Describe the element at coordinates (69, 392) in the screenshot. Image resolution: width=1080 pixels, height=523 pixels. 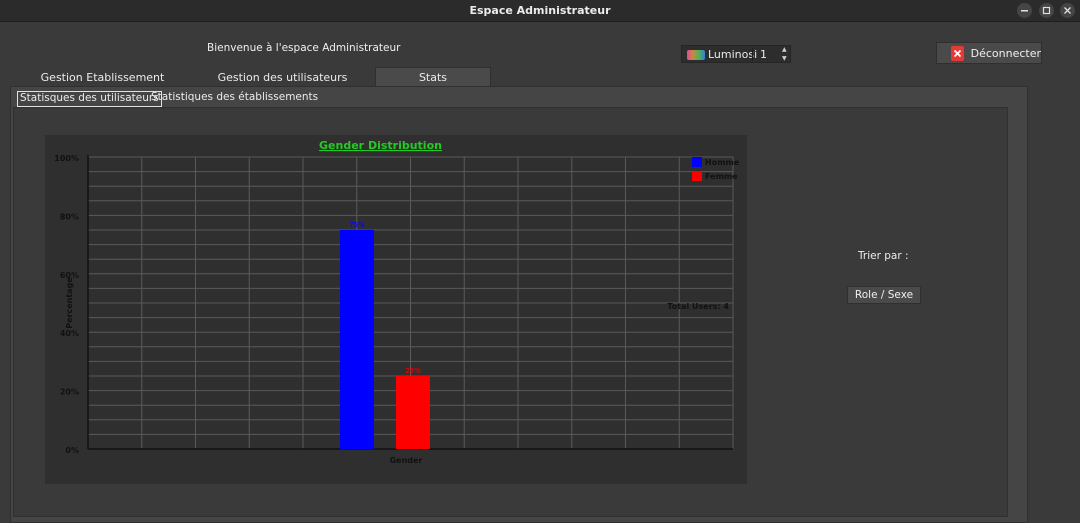
I see `y-tick-label: 20%` at that location.